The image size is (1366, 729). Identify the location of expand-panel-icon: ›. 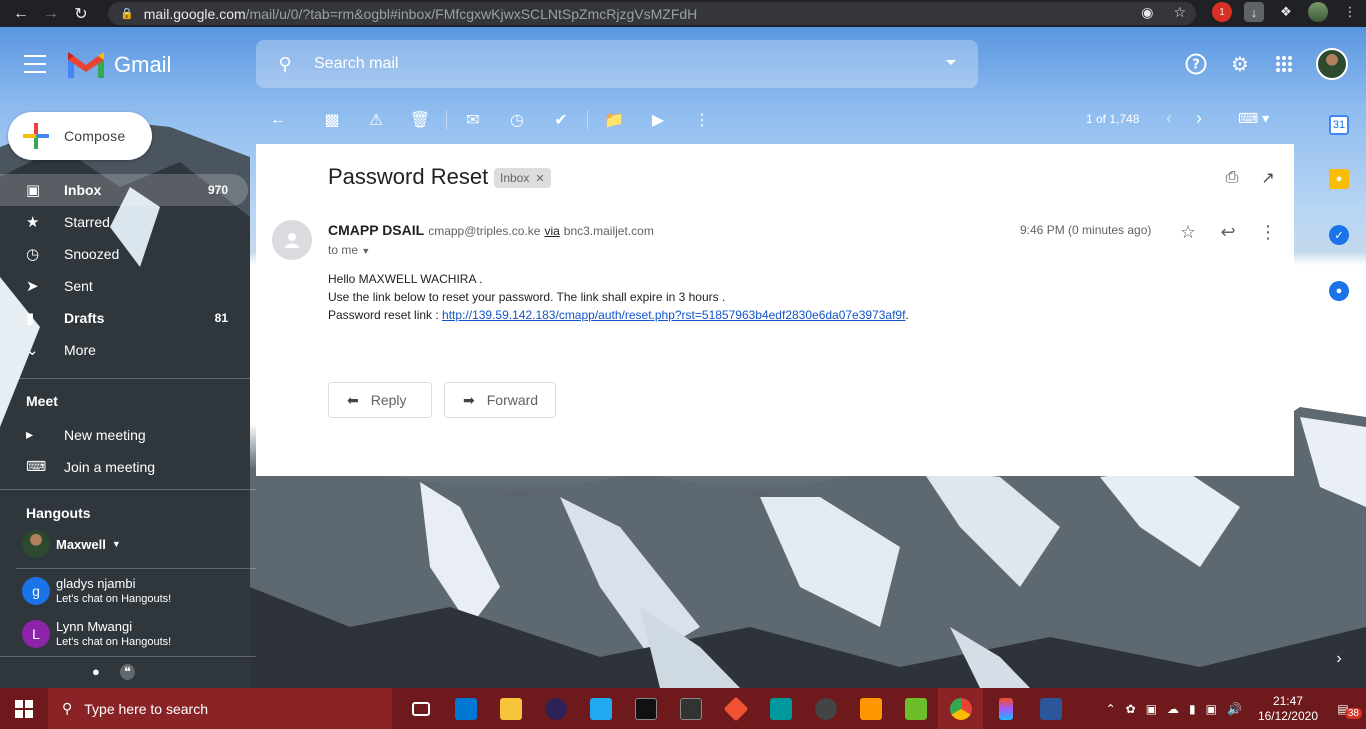
(1339, 659).